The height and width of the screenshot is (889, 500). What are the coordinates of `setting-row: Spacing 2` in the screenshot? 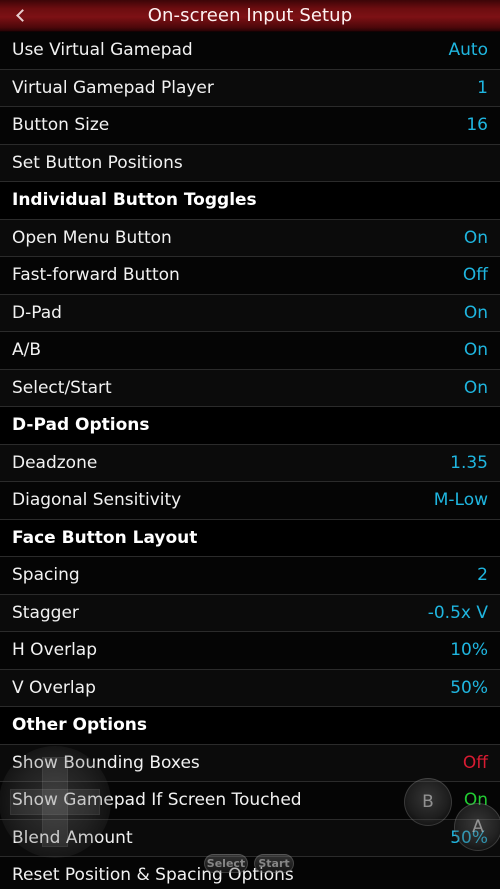 It's located at (250, 576).